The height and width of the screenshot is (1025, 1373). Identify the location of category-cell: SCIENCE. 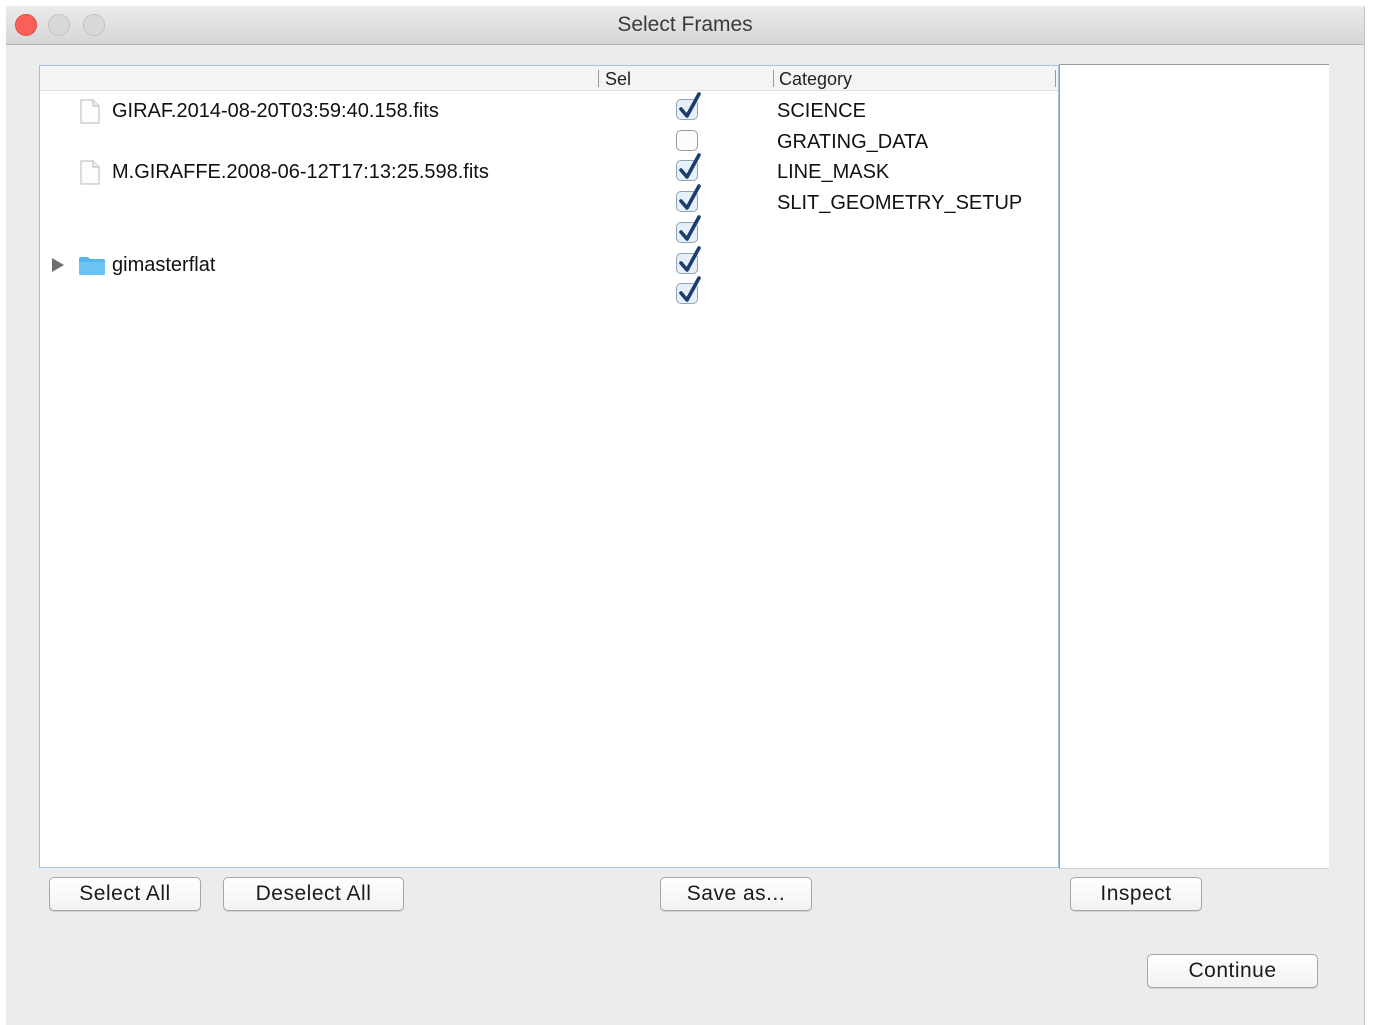
(821, 111).